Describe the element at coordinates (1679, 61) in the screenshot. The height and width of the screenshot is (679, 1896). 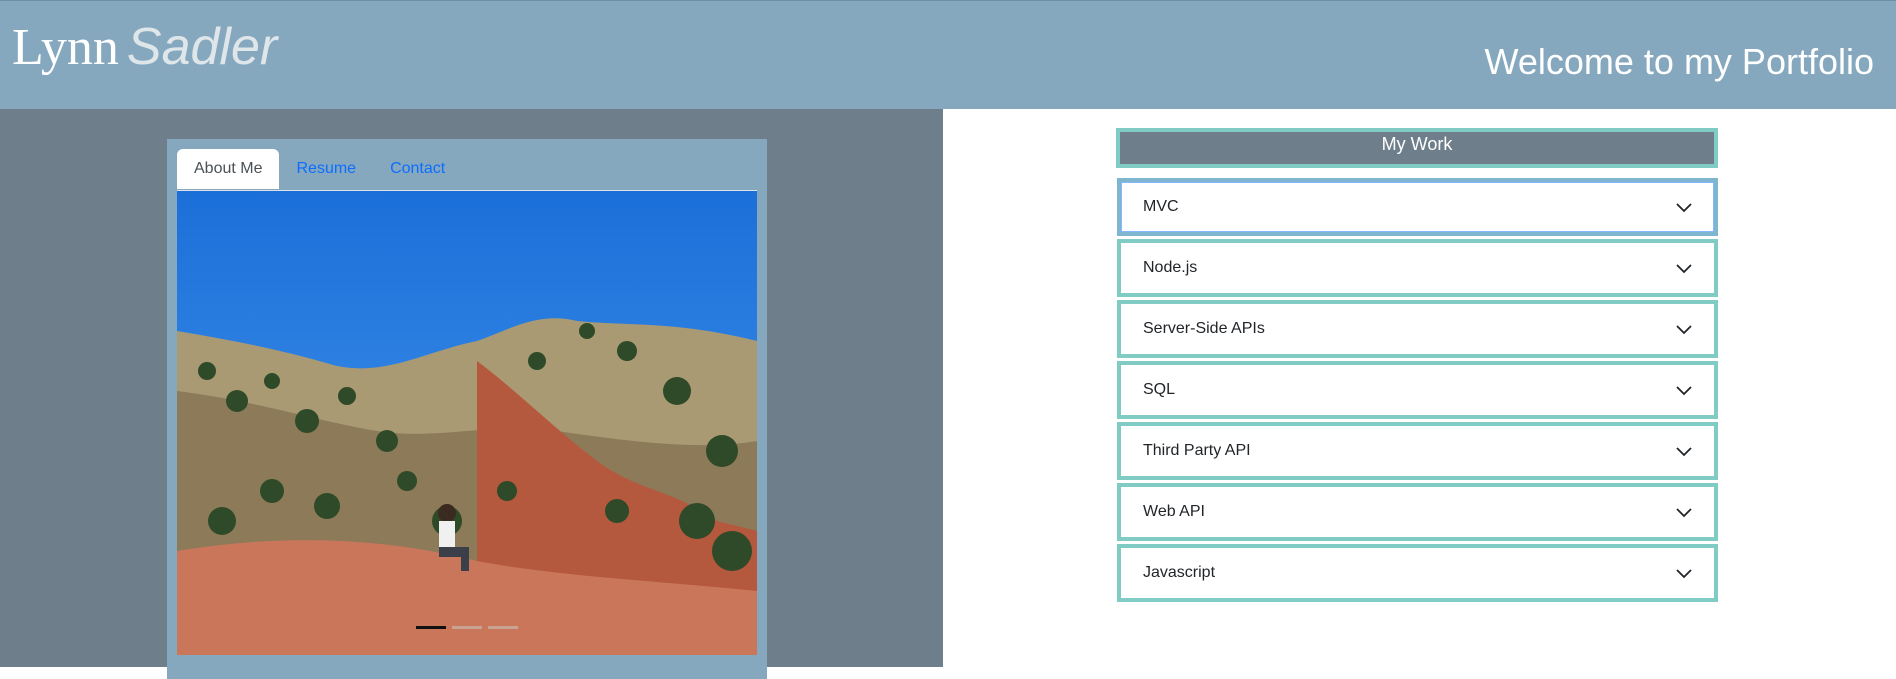
I see `welcome-heading: Welcome to my Portfolio` at that location.